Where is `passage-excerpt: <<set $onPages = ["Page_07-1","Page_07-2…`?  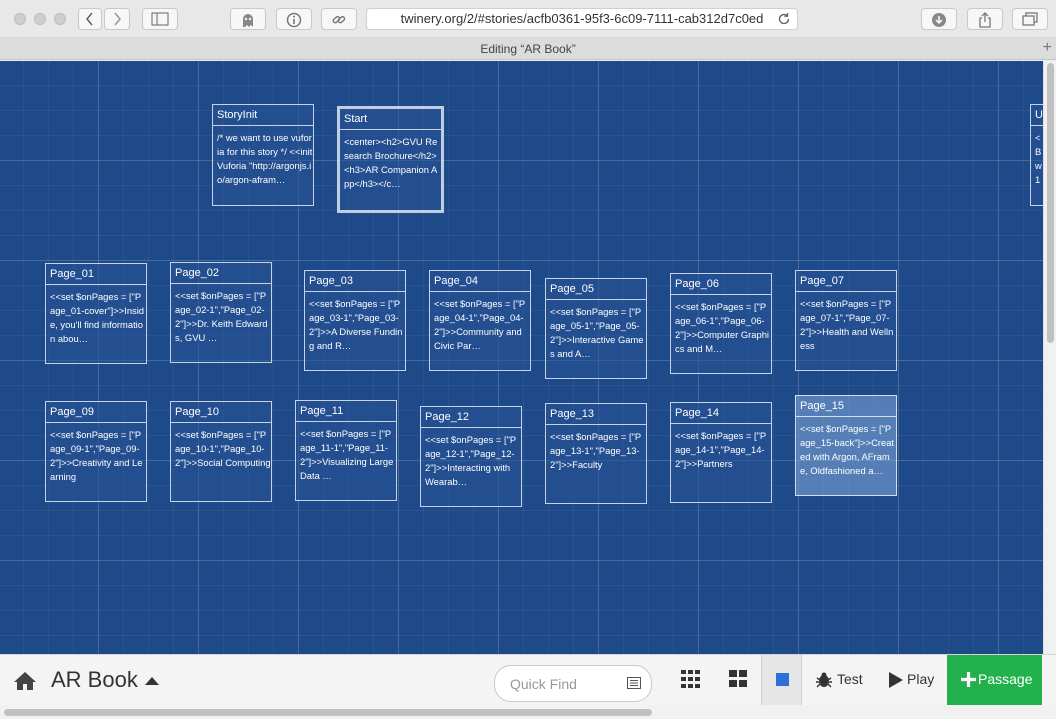 passage-excerpt: <<set $onPages = ["Page_07-1","Page_07-2… is located at coordinates (847, 324).